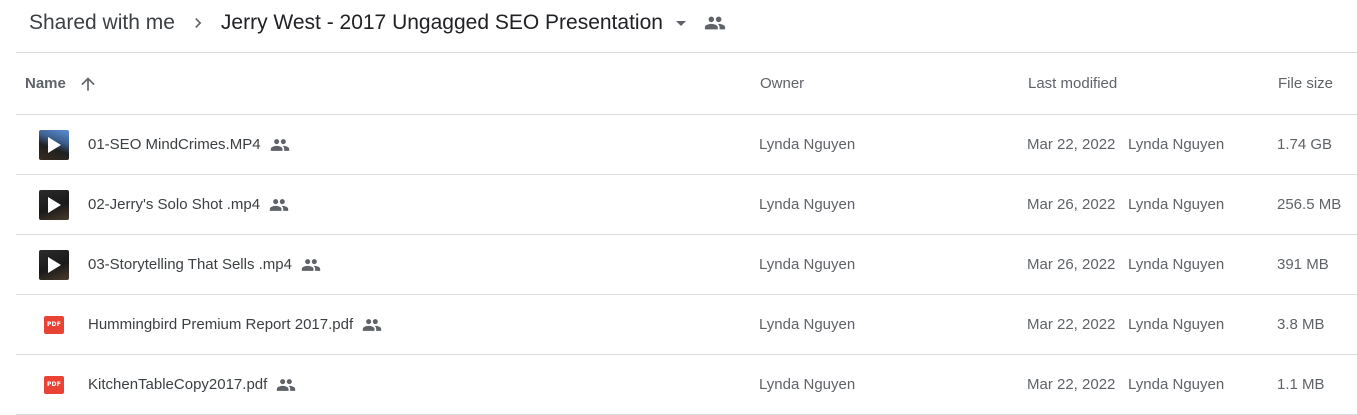  I want to click on column-header-name-label: Name, so click(45, 83).